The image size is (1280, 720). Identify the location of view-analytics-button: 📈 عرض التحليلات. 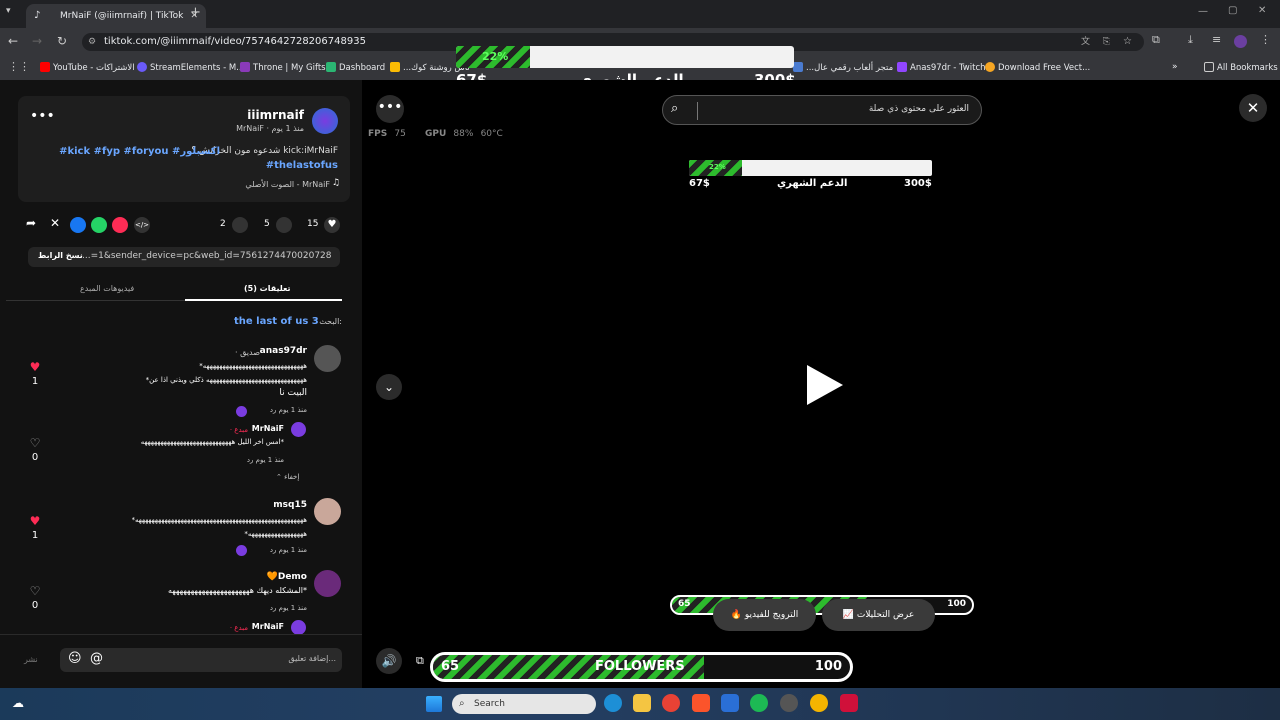
(878, 615).